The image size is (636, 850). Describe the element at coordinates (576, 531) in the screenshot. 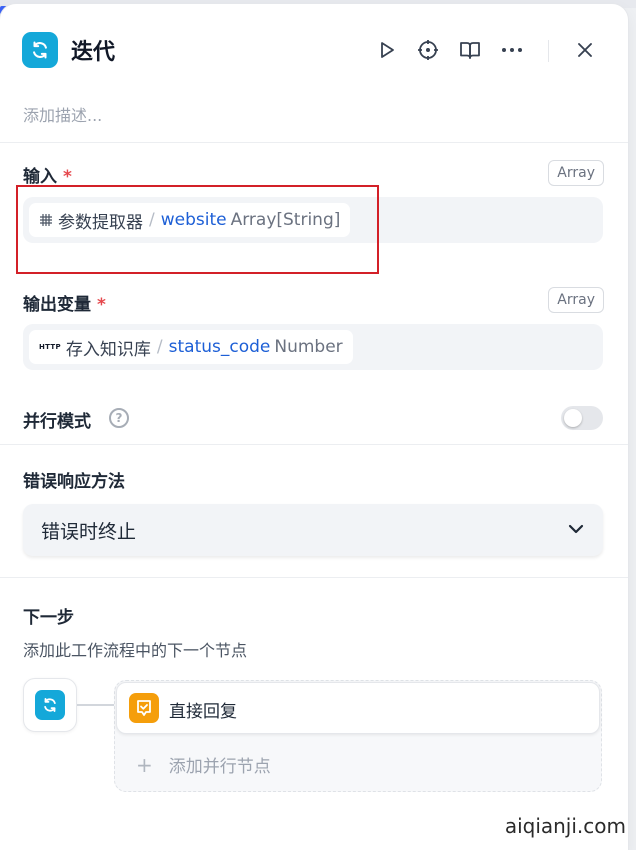

I see `chevron-down-icon` at that location.